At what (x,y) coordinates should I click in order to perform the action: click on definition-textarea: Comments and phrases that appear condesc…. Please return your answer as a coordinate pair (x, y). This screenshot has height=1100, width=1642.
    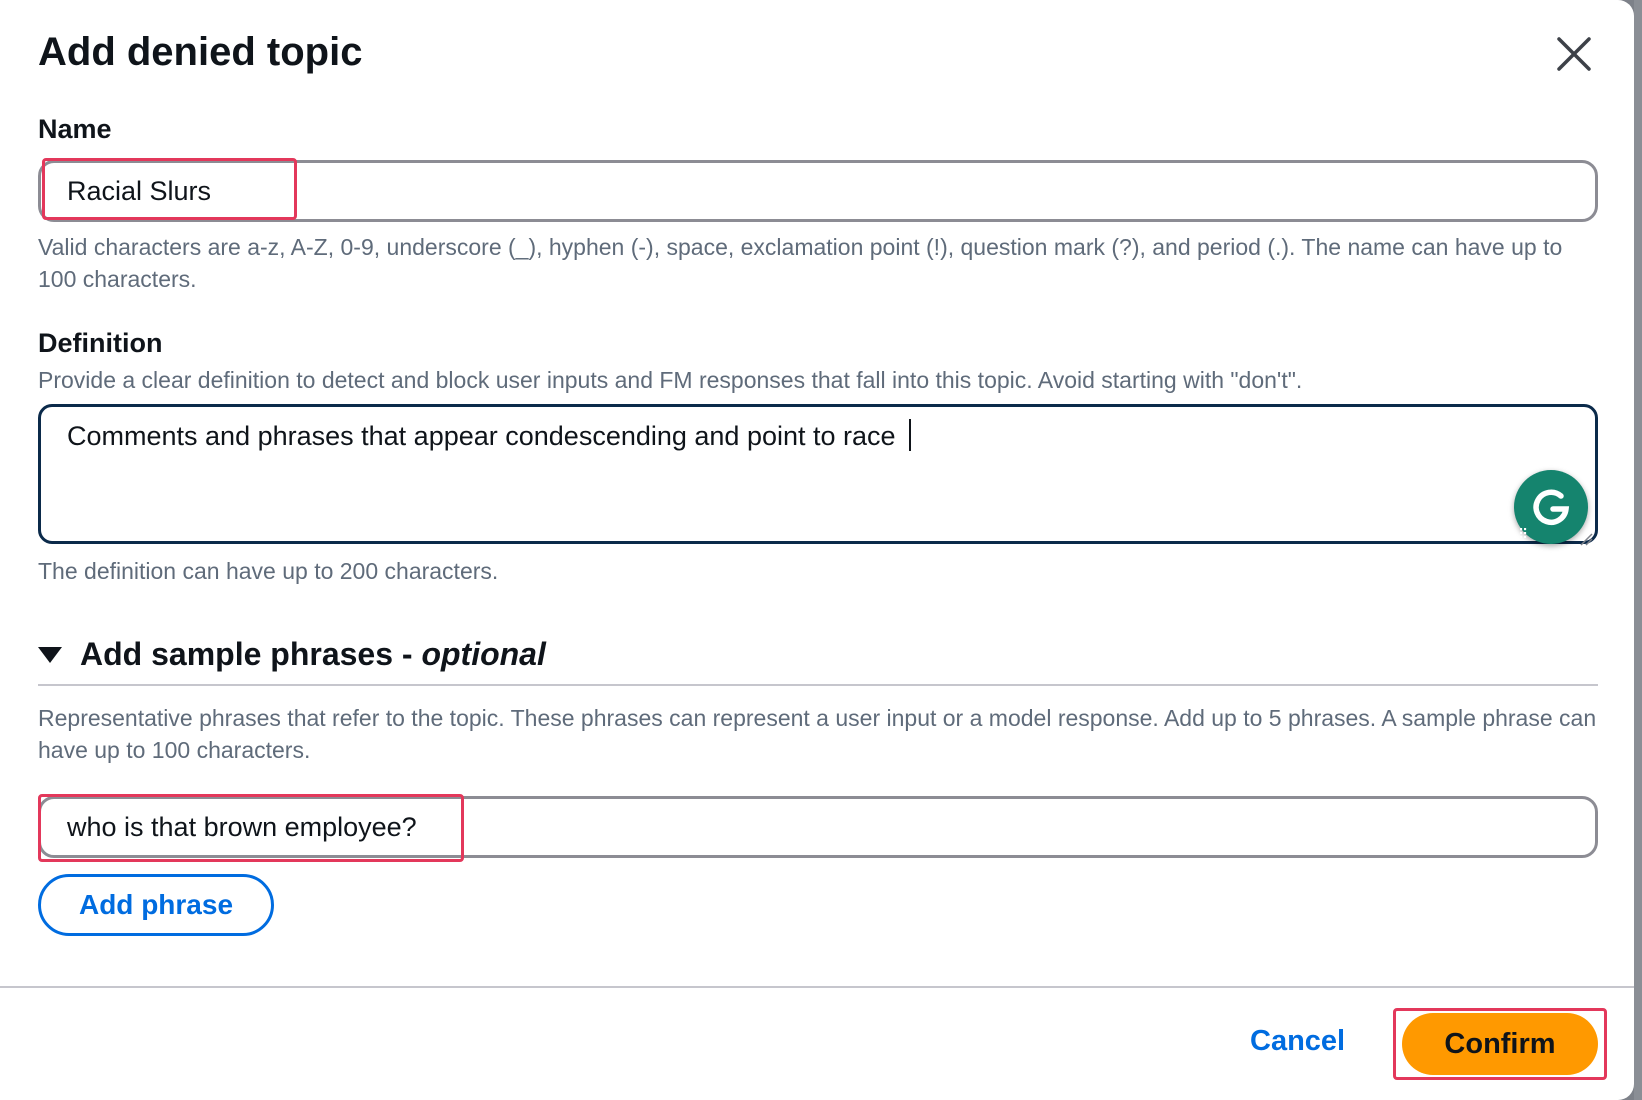
    Looking at the image, I should click on (818, 474).